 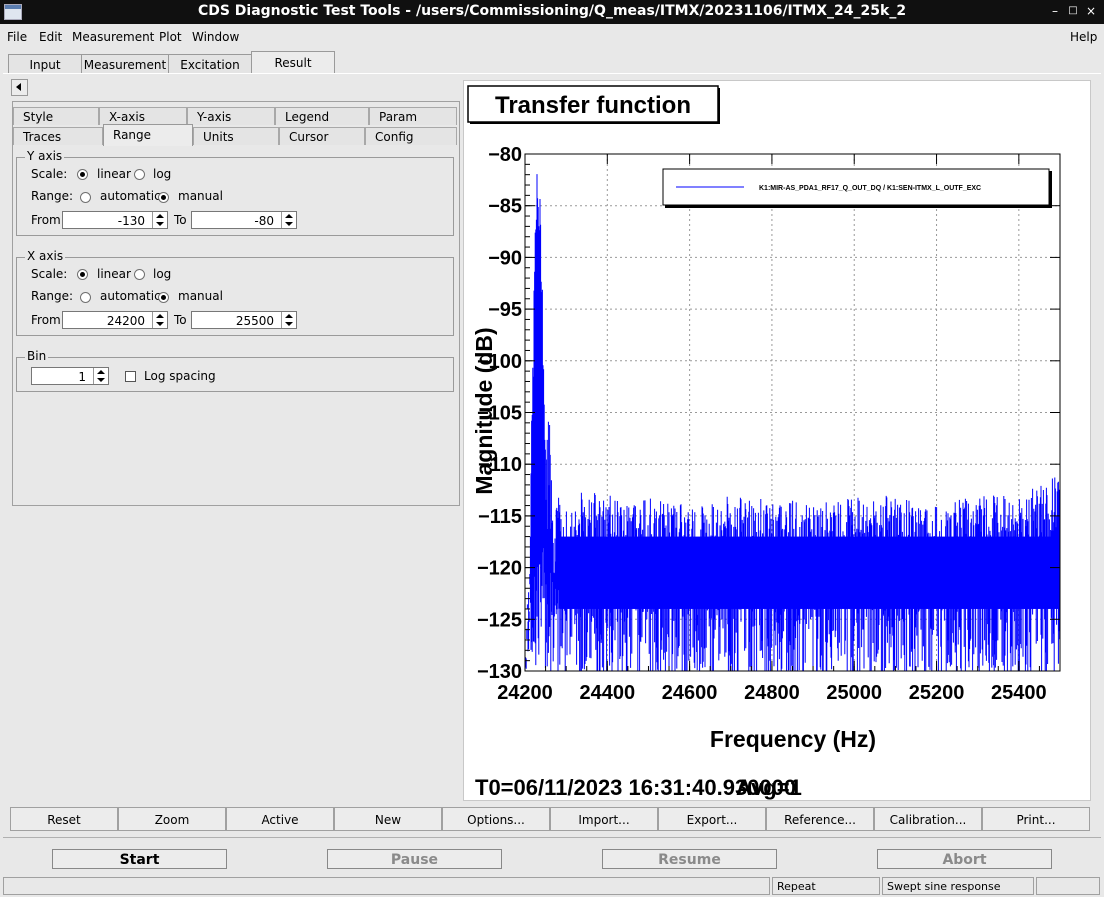 What do you see at coordinates (172, 819) in the screenshot?
I see `zoom-button: Zoom` at bounding box center [172, 819].